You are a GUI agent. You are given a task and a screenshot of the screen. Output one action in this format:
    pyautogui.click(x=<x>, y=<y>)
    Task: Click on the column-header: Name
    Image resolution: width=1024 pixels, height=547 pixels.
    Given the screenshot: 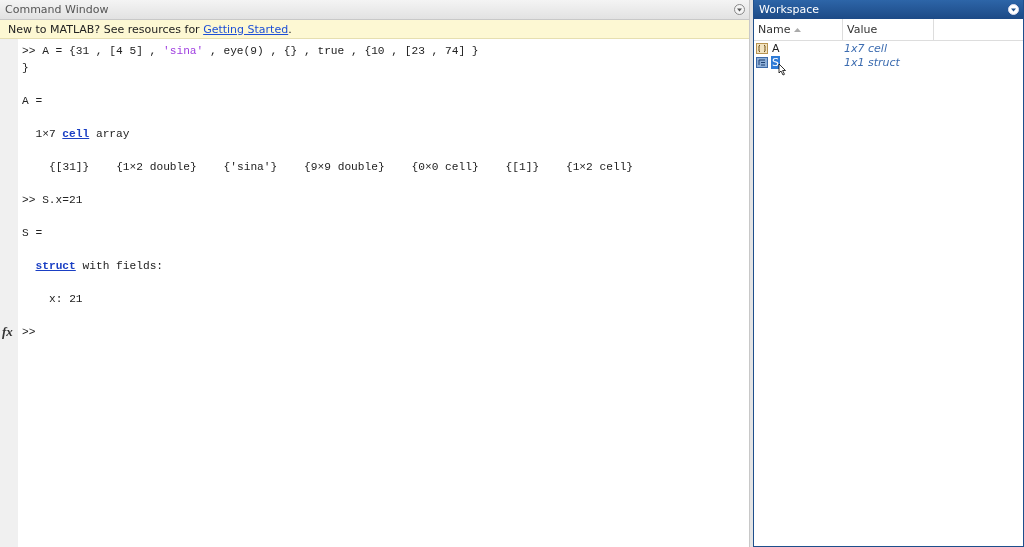 What is the action you would take?
    pyautogui.click(x=798, y=29)
    